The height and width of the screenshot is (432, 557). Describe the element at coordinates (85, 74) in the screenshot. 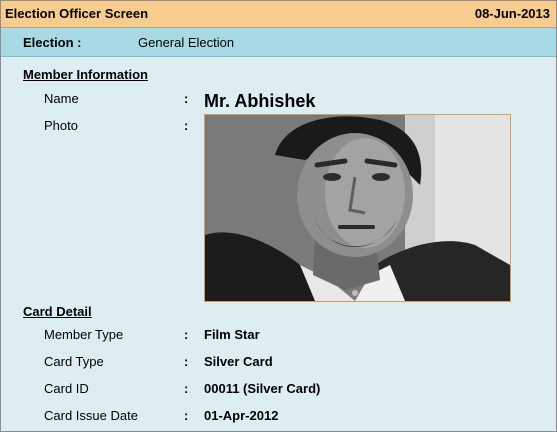

I see `member-information-heading: Member Information` at that location.